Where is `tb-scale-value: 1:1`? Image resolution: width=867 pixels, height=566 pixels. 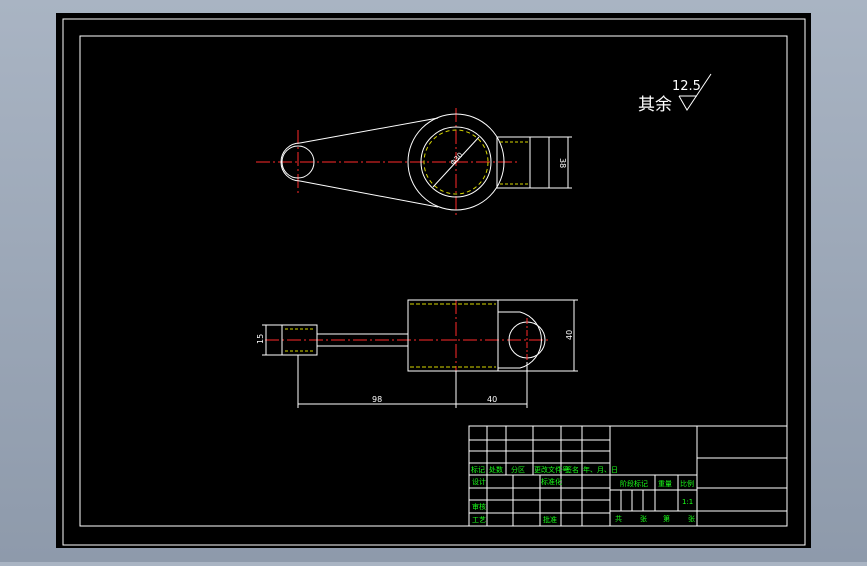 tb-scale-value: 1:1 is located at coordinates (687, 502).